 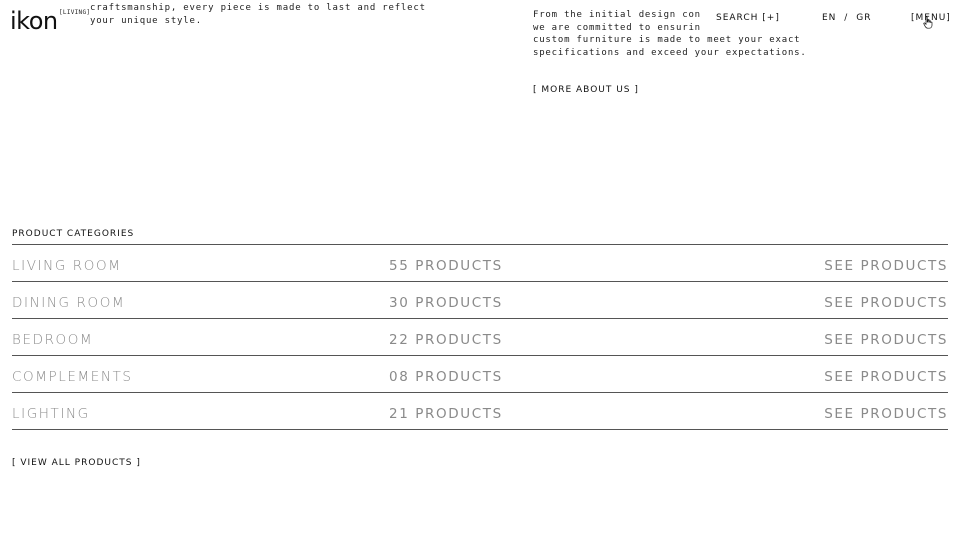 What do you see at coordinates (75, 12) in the screenshot?
I see `brand-subtitle: [LIVING]` at bounding box center [75, 12].